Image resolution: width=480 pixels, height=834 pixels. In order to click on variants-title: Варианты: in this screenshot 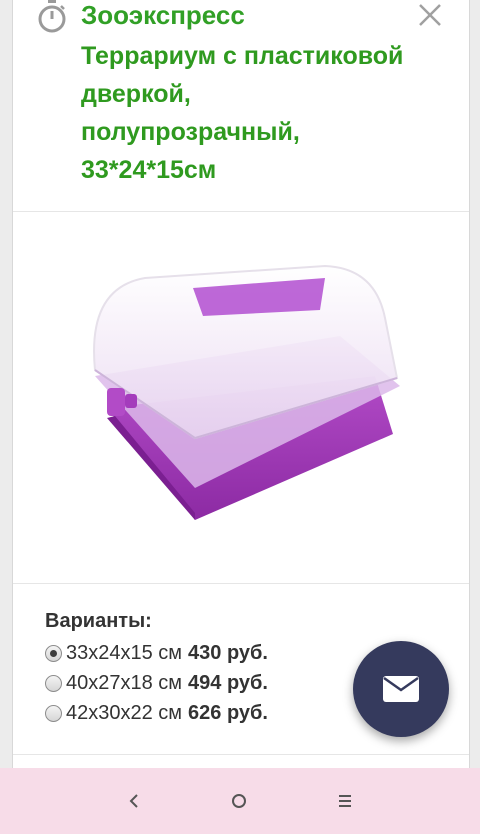, I will do `click(98, 621)`.